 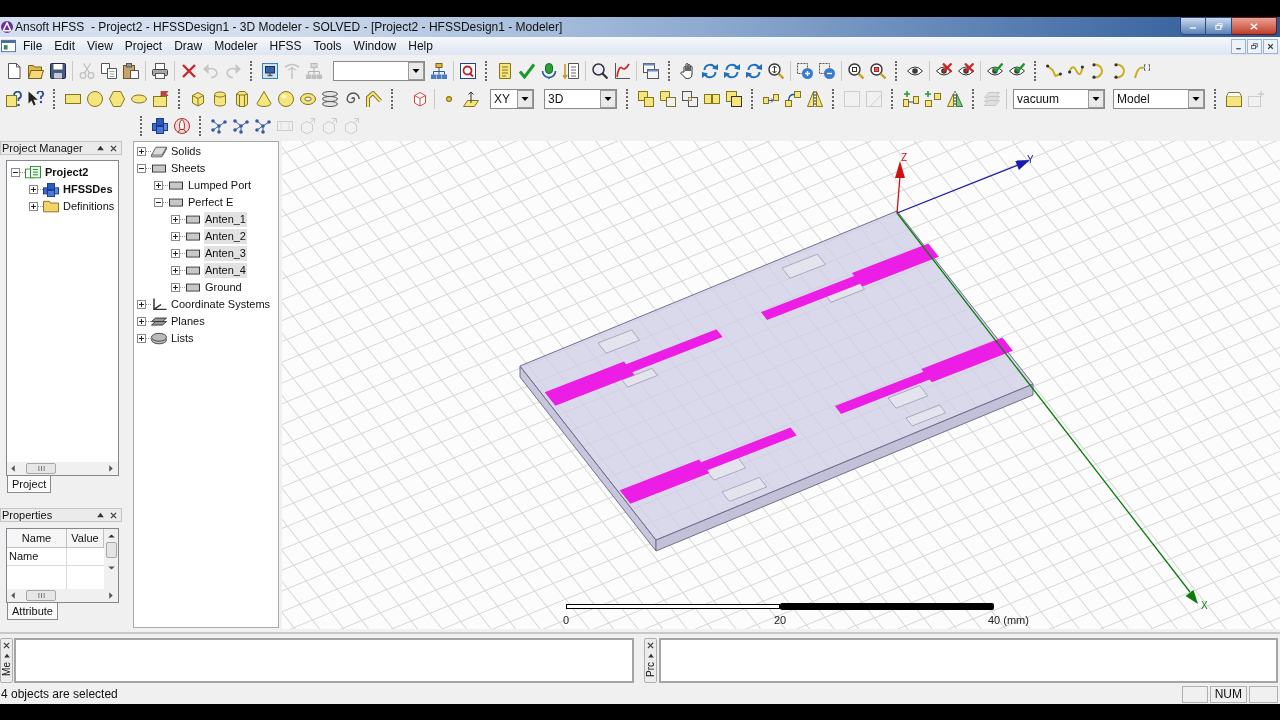 I want to click on rotate-squares-icon, so click(x=793, y=99).